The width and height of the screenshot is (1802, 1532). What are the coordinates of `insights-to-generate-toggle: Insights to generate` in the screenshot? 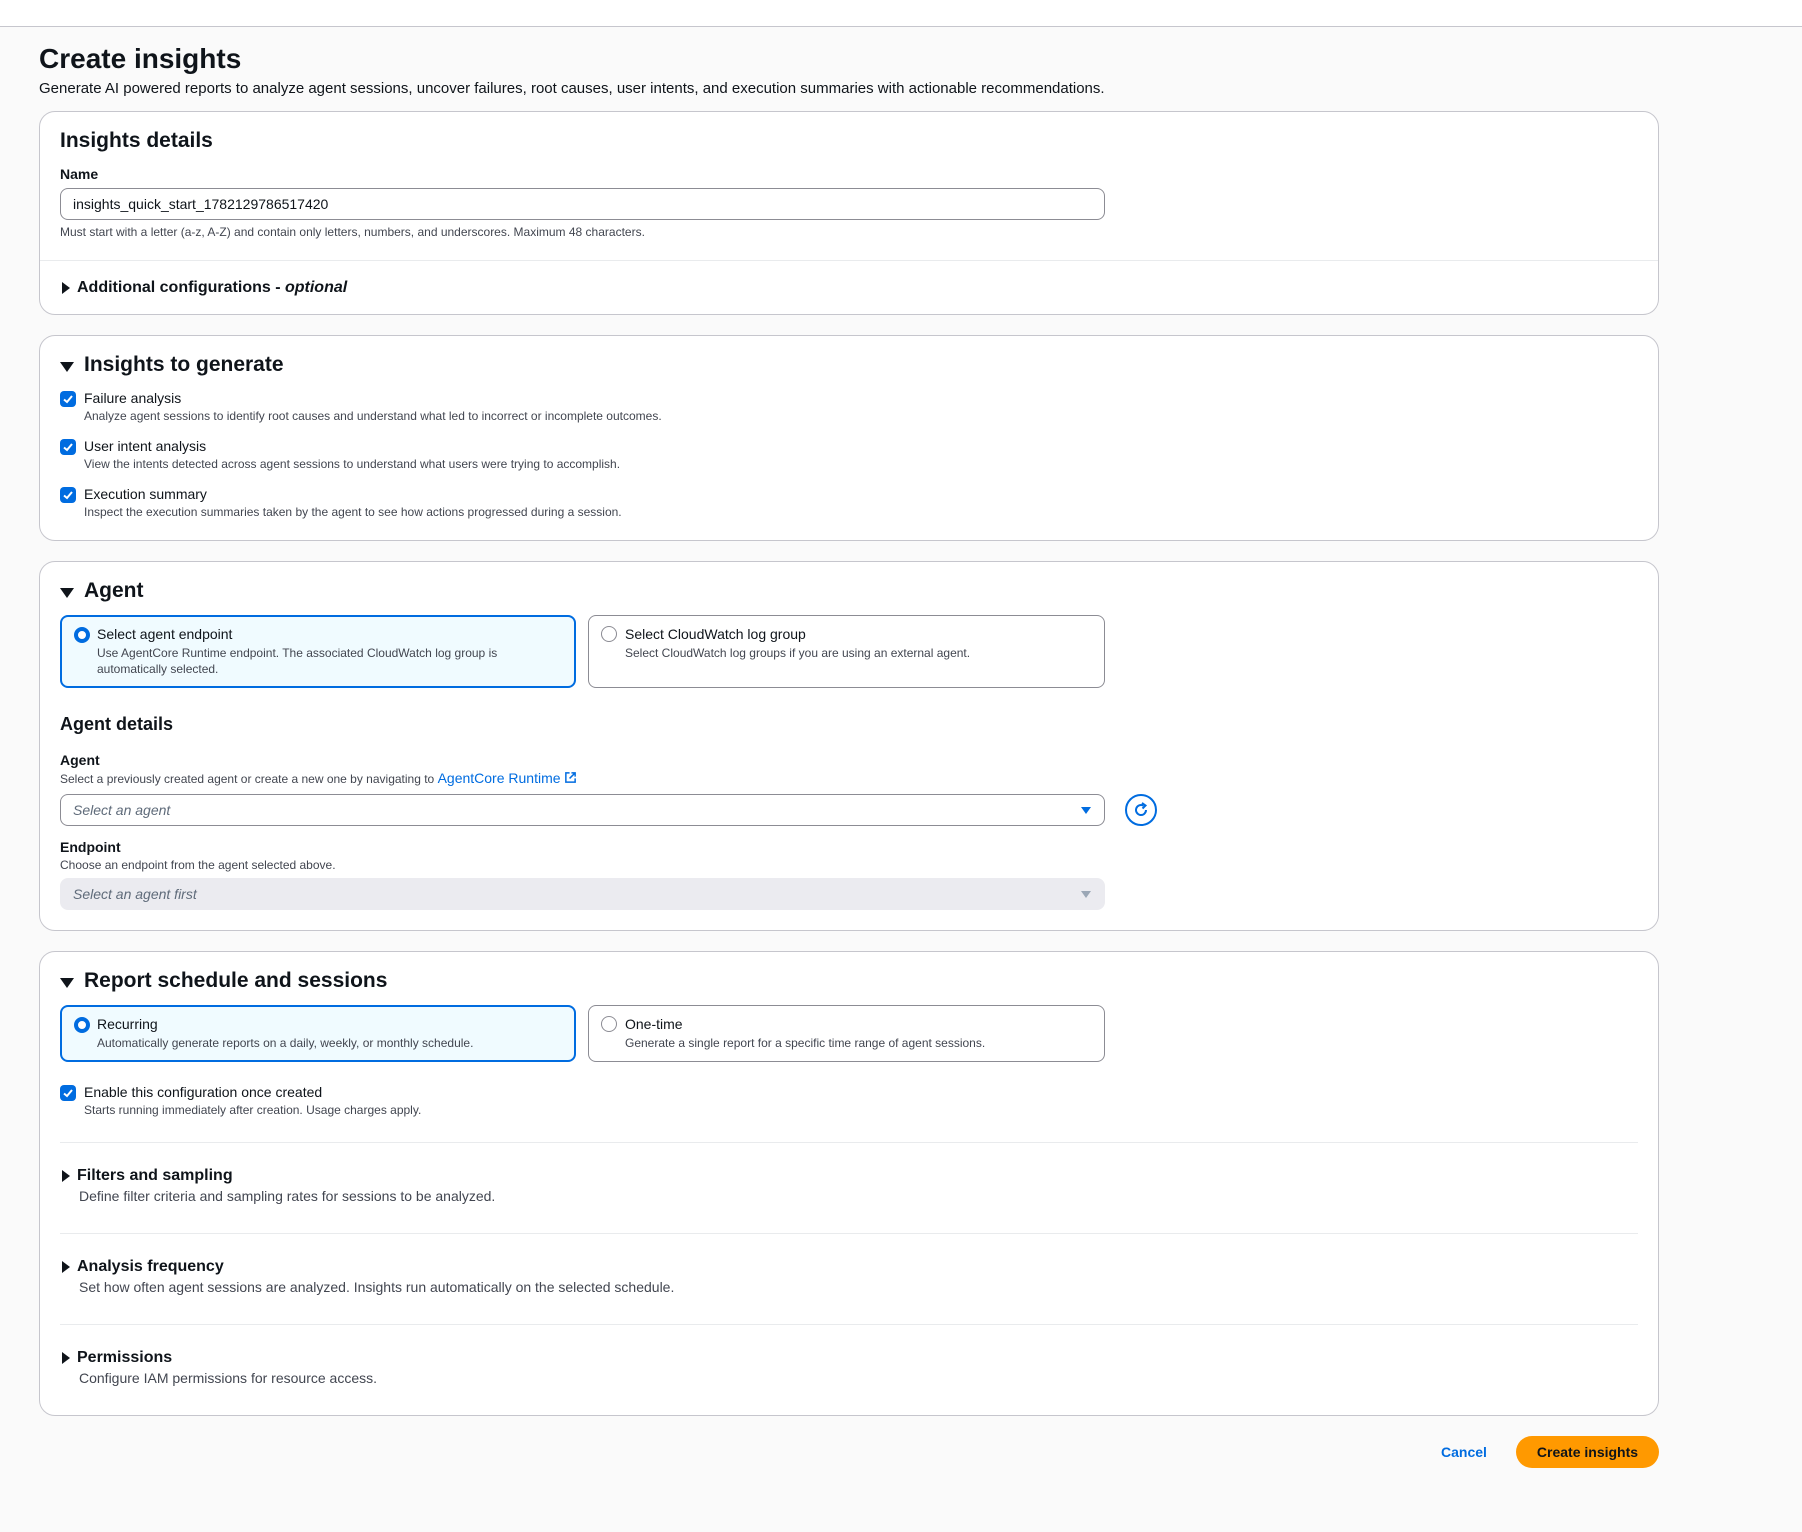 It's located at (172, 365).